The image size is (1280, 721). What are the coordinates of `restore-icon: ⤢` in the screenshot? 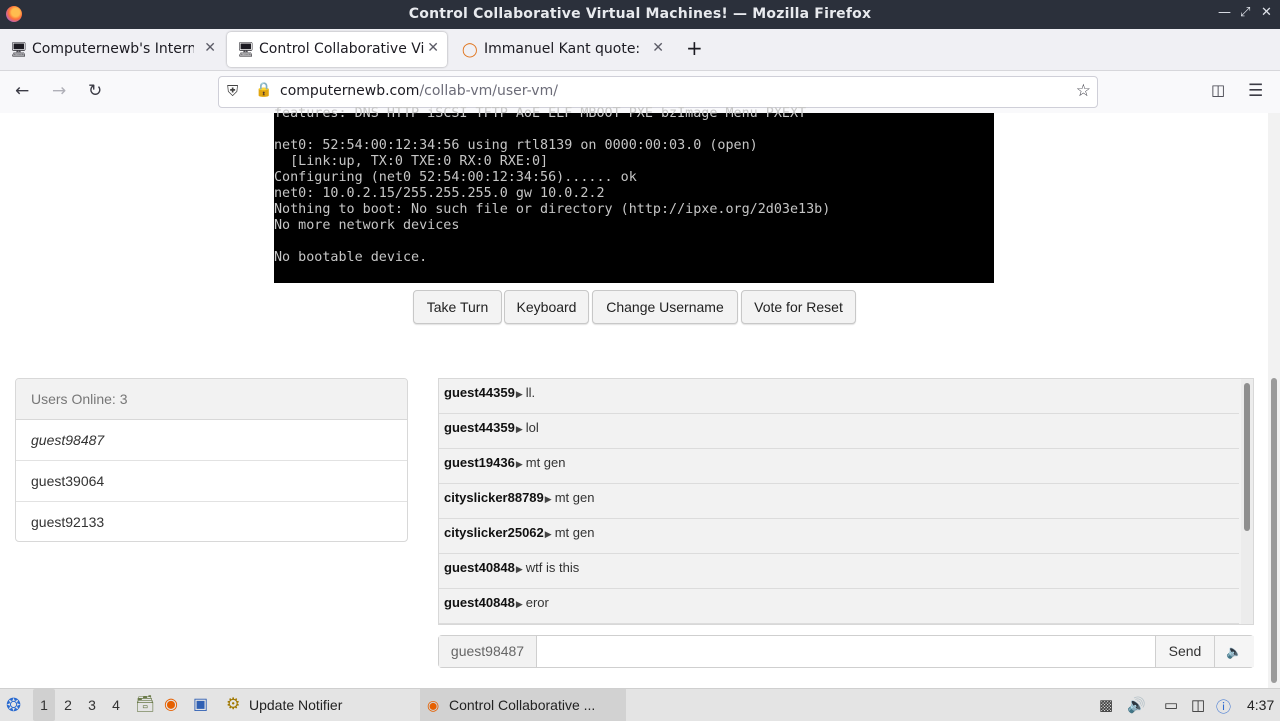 It's located at (1245, 12).